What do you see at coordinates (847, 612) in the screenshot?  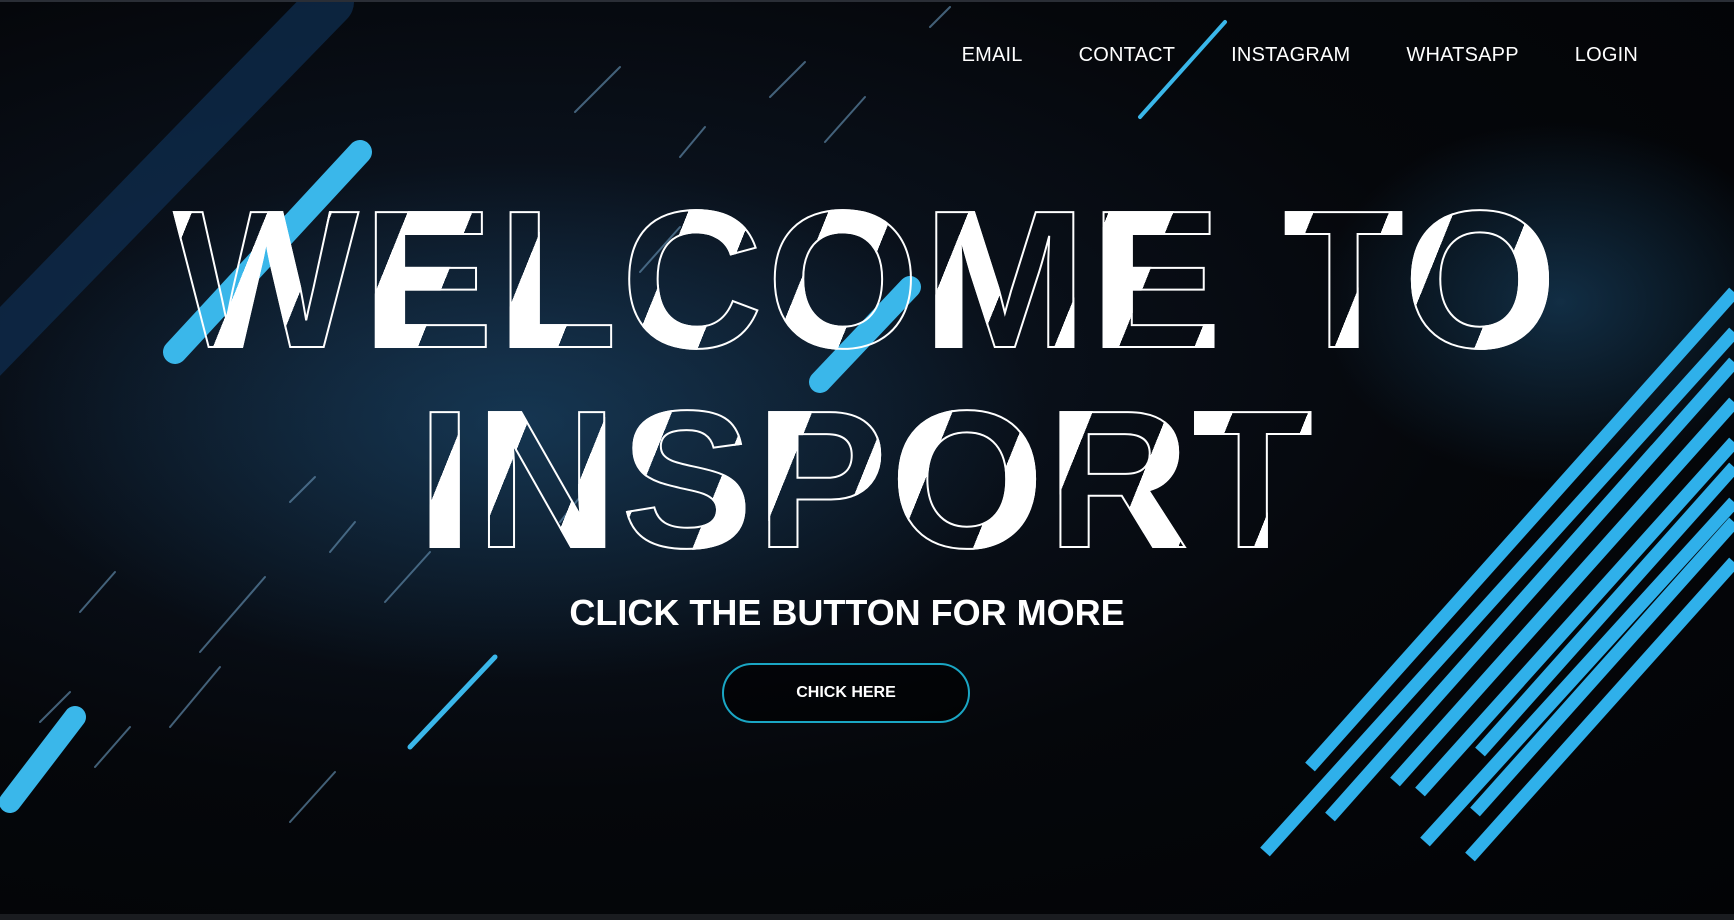 I see `hero-subtitle: CLICK THE BUTTON FOR MORE` at bounding box center [847, 612].